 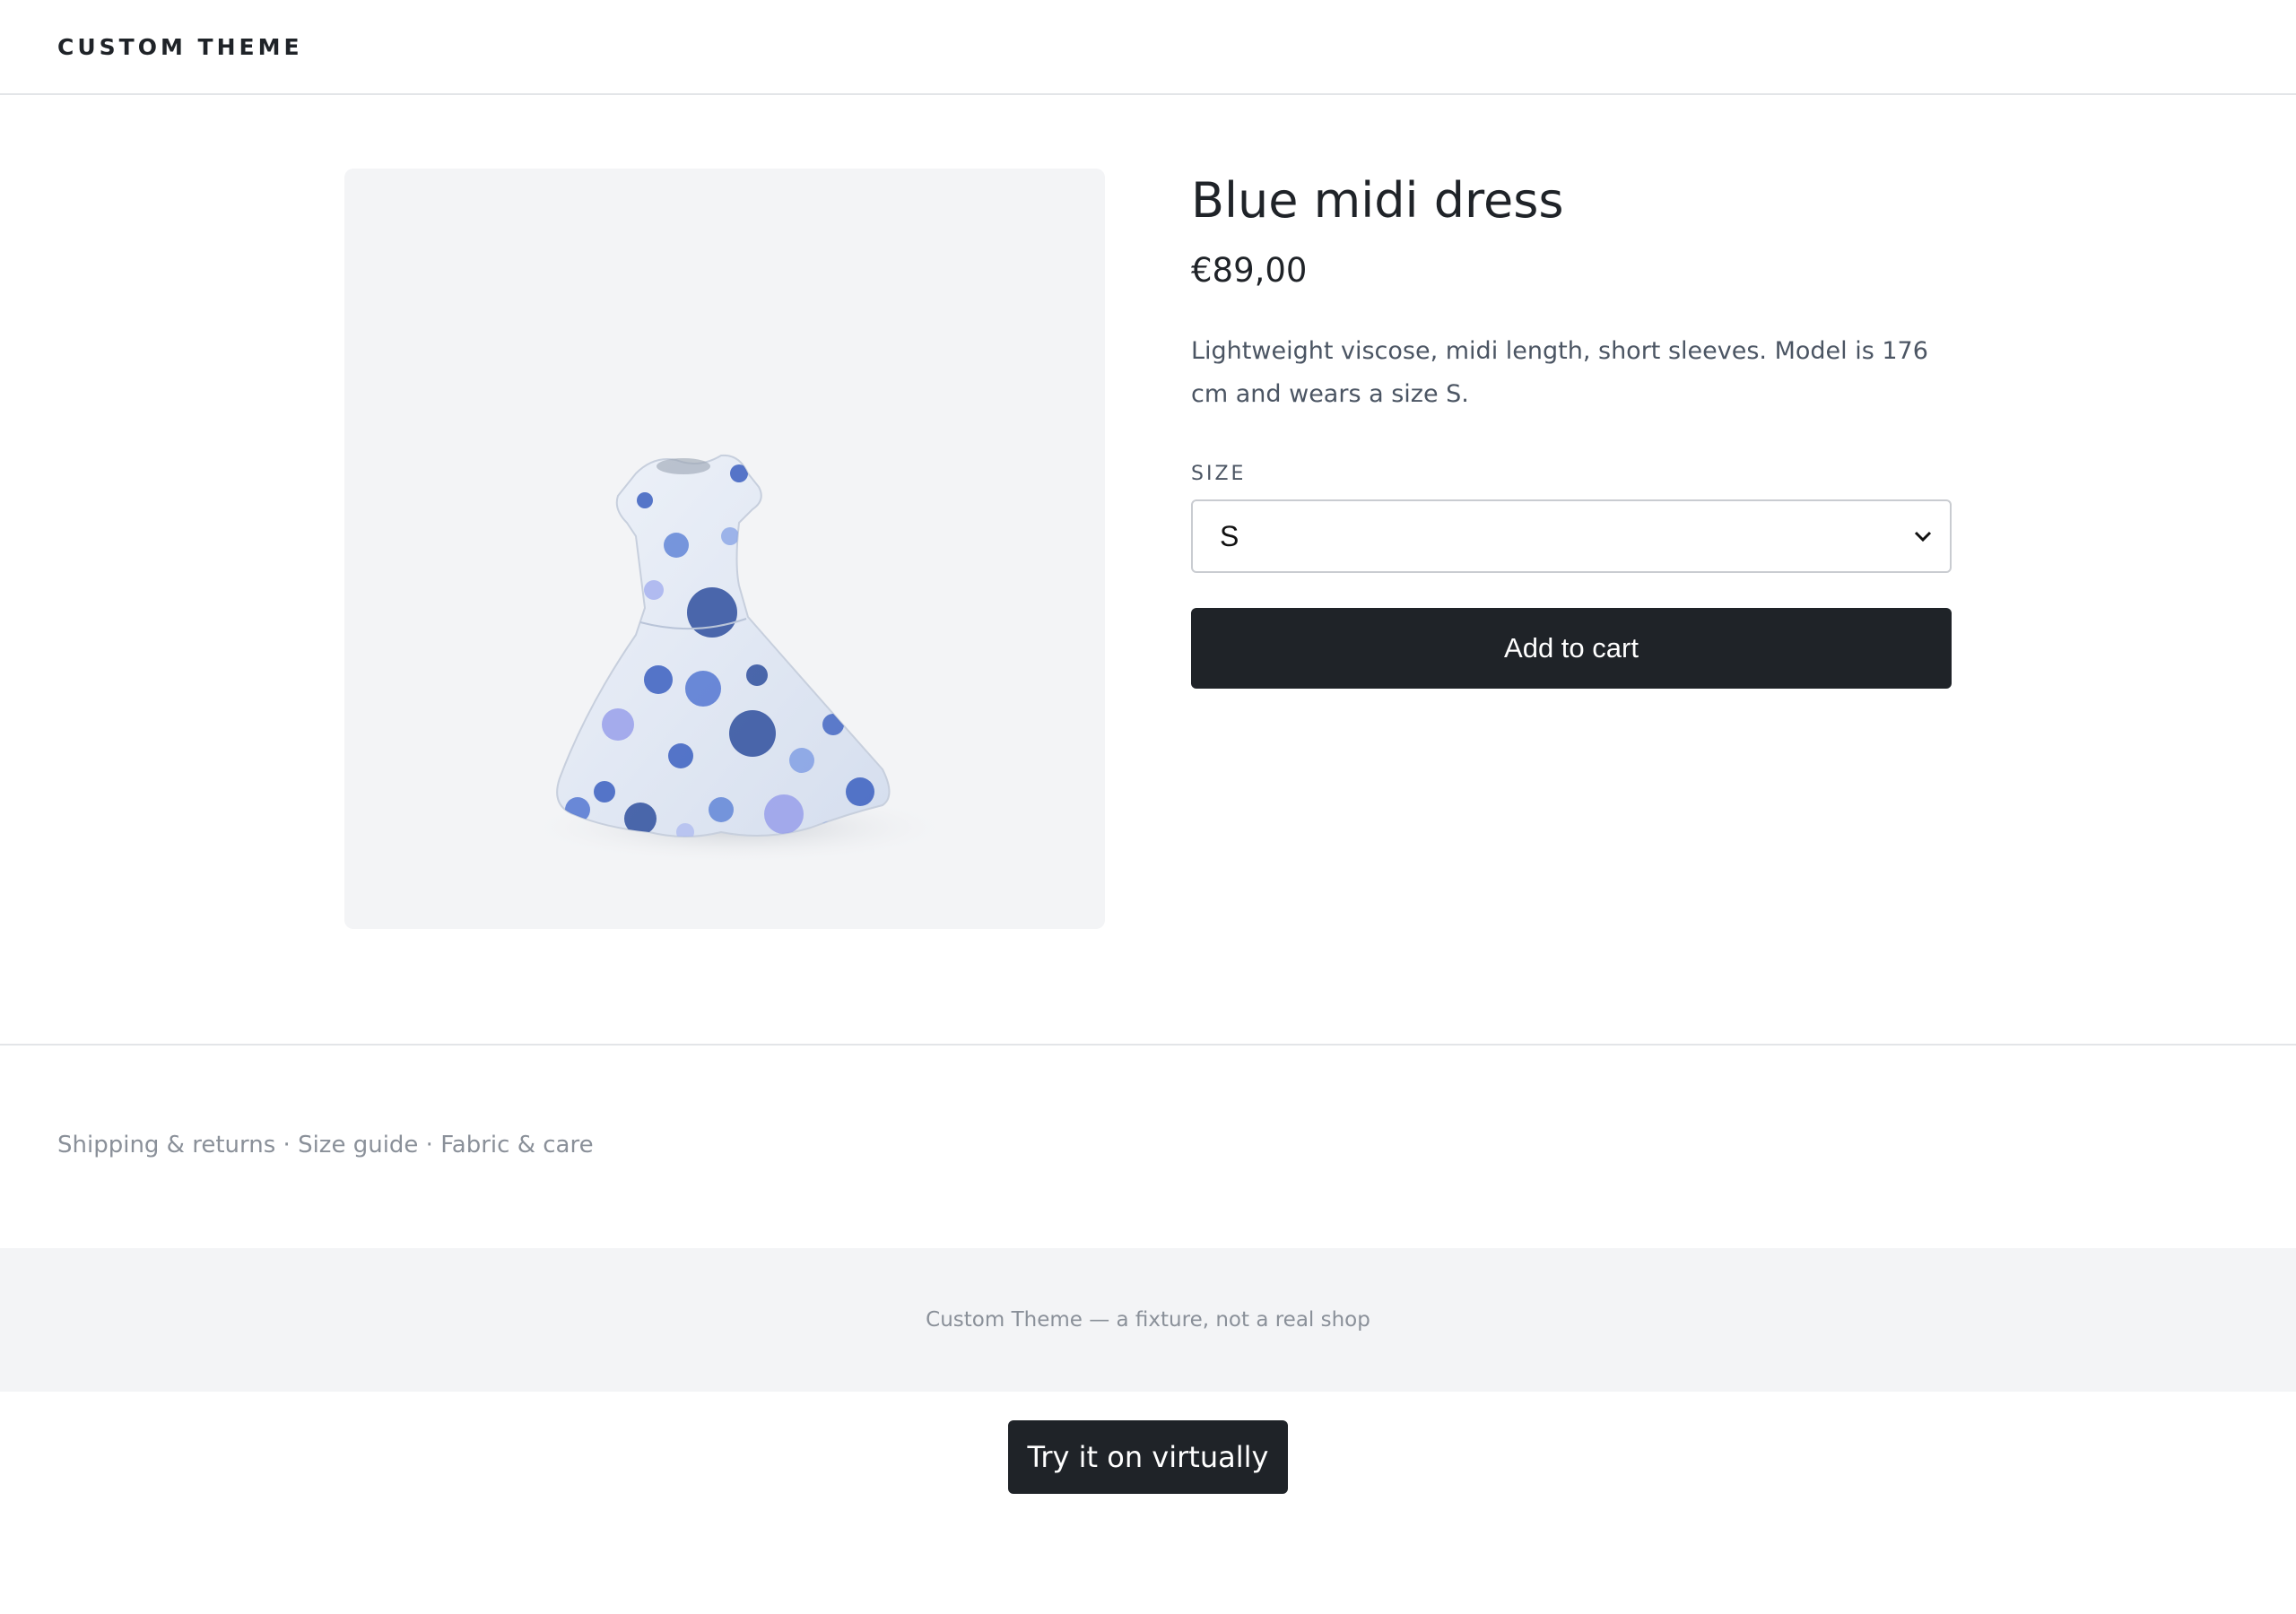 What do you see at coordinates (1219, 474) in the screenshot?
I see `size-label: SIZE` at bounding box center [1219, 474].